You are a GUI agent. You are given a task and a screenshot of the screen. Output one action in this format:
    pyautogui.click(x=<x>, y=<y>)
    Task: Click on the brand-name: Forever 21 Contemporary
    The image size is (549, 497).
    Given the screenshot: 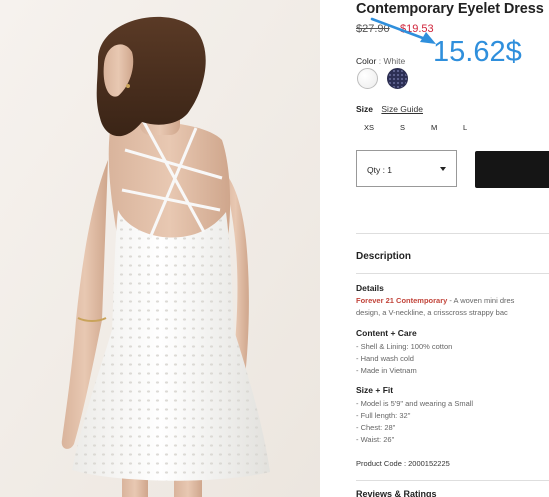 What is the action you would take?
    pyautogui.click(x=402, y=300)
    